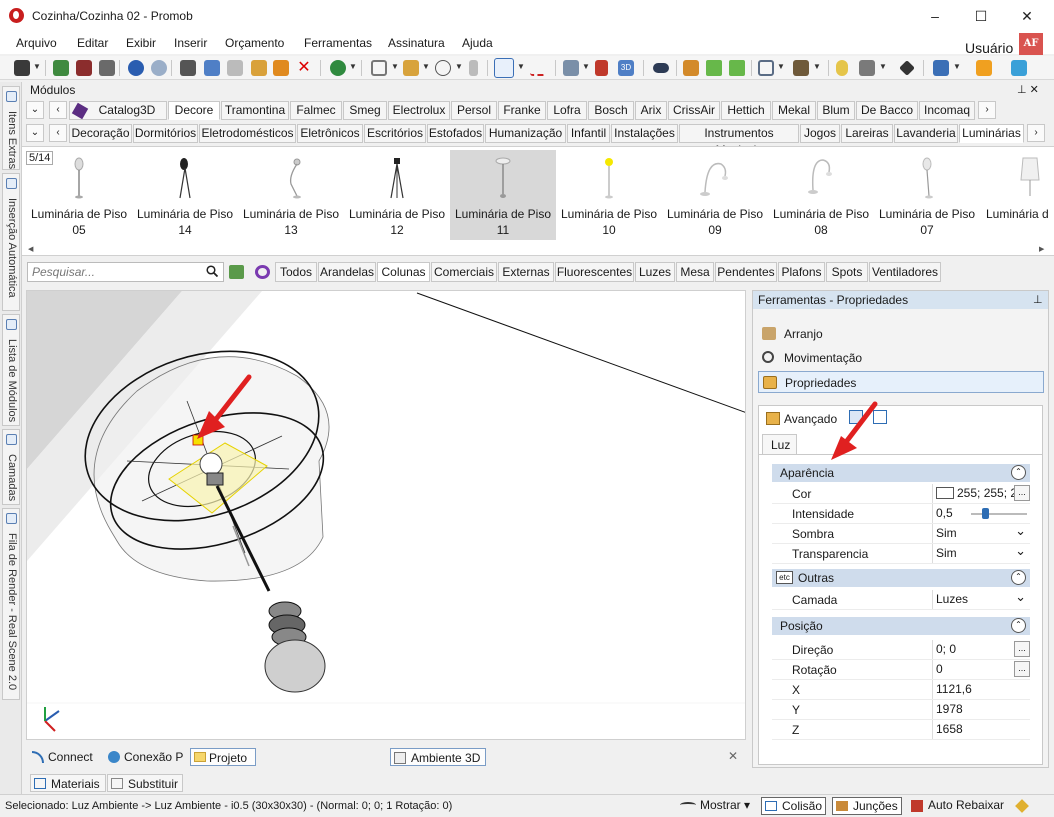 This screenshot has height=817, width=1054. What do you see at coordinates (746, 272) in the screenshot?
I see `filter-pendentes: Pendentes` at bounding box center [746, 272].